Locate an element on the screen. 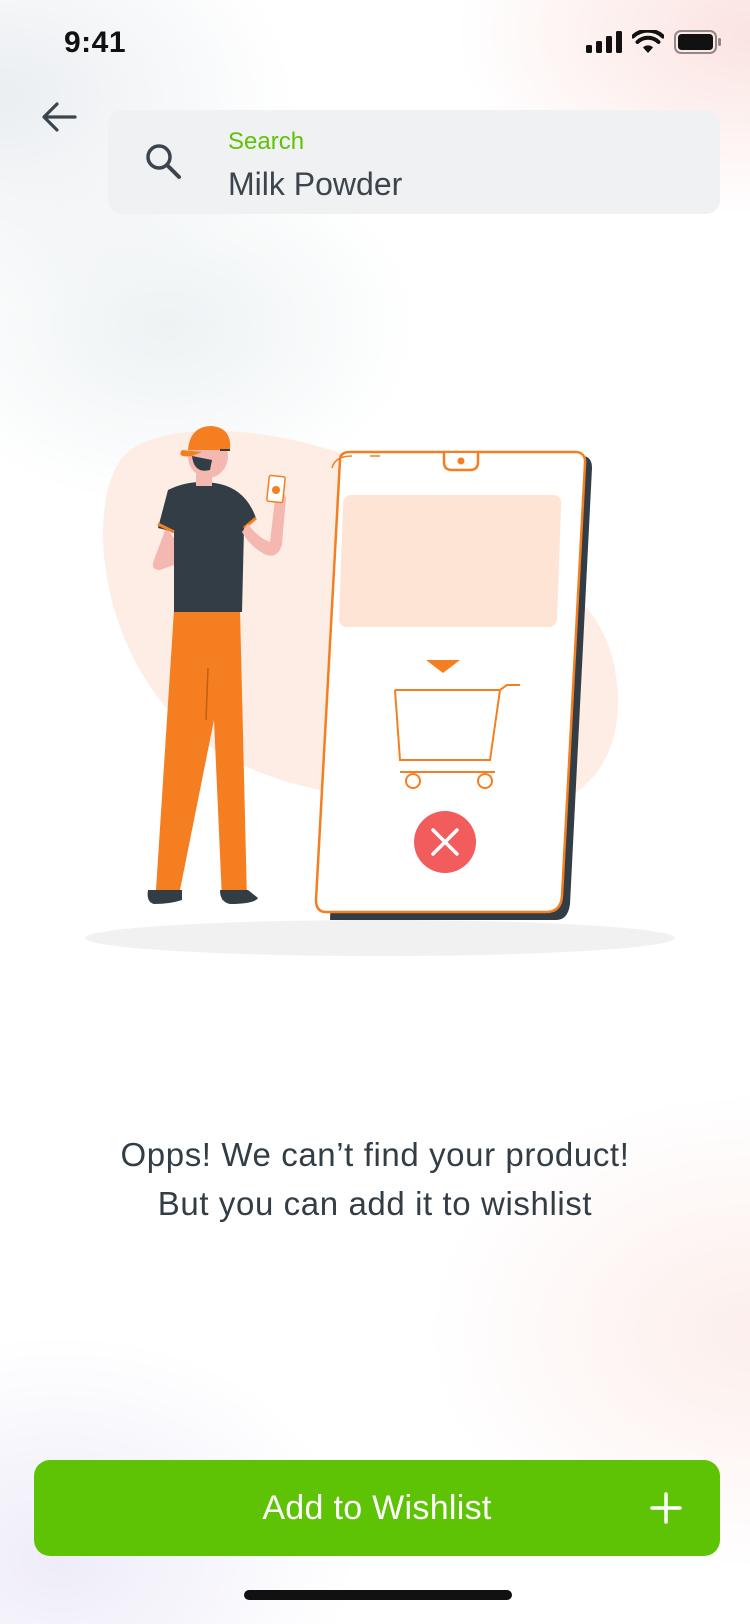 The width and height of the screenshot is (750, 1624). empty-state-line-2: But you can add it to wishlist is located at coordinates (375, 1203).